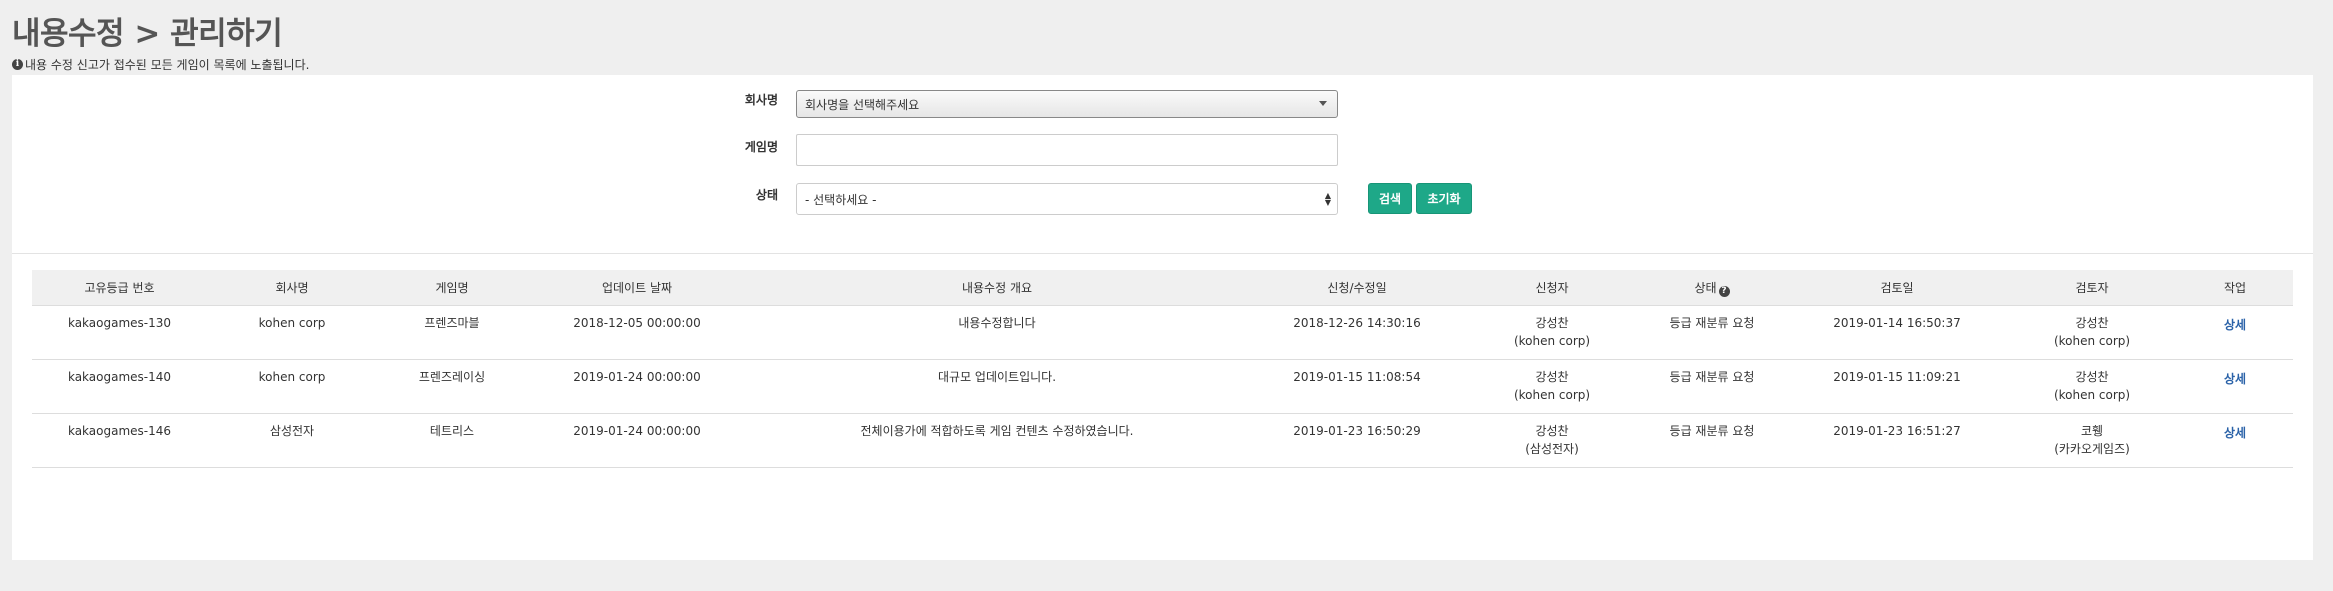 This screenshot has height=591, width=2333. What do you see at coordinates (167, 65) in the screenshot?
I see `notice-text: 내용 수정 신고가 접수된 모든 게임이 목록에 노출됩니다.` at bounding box center [167, 65].